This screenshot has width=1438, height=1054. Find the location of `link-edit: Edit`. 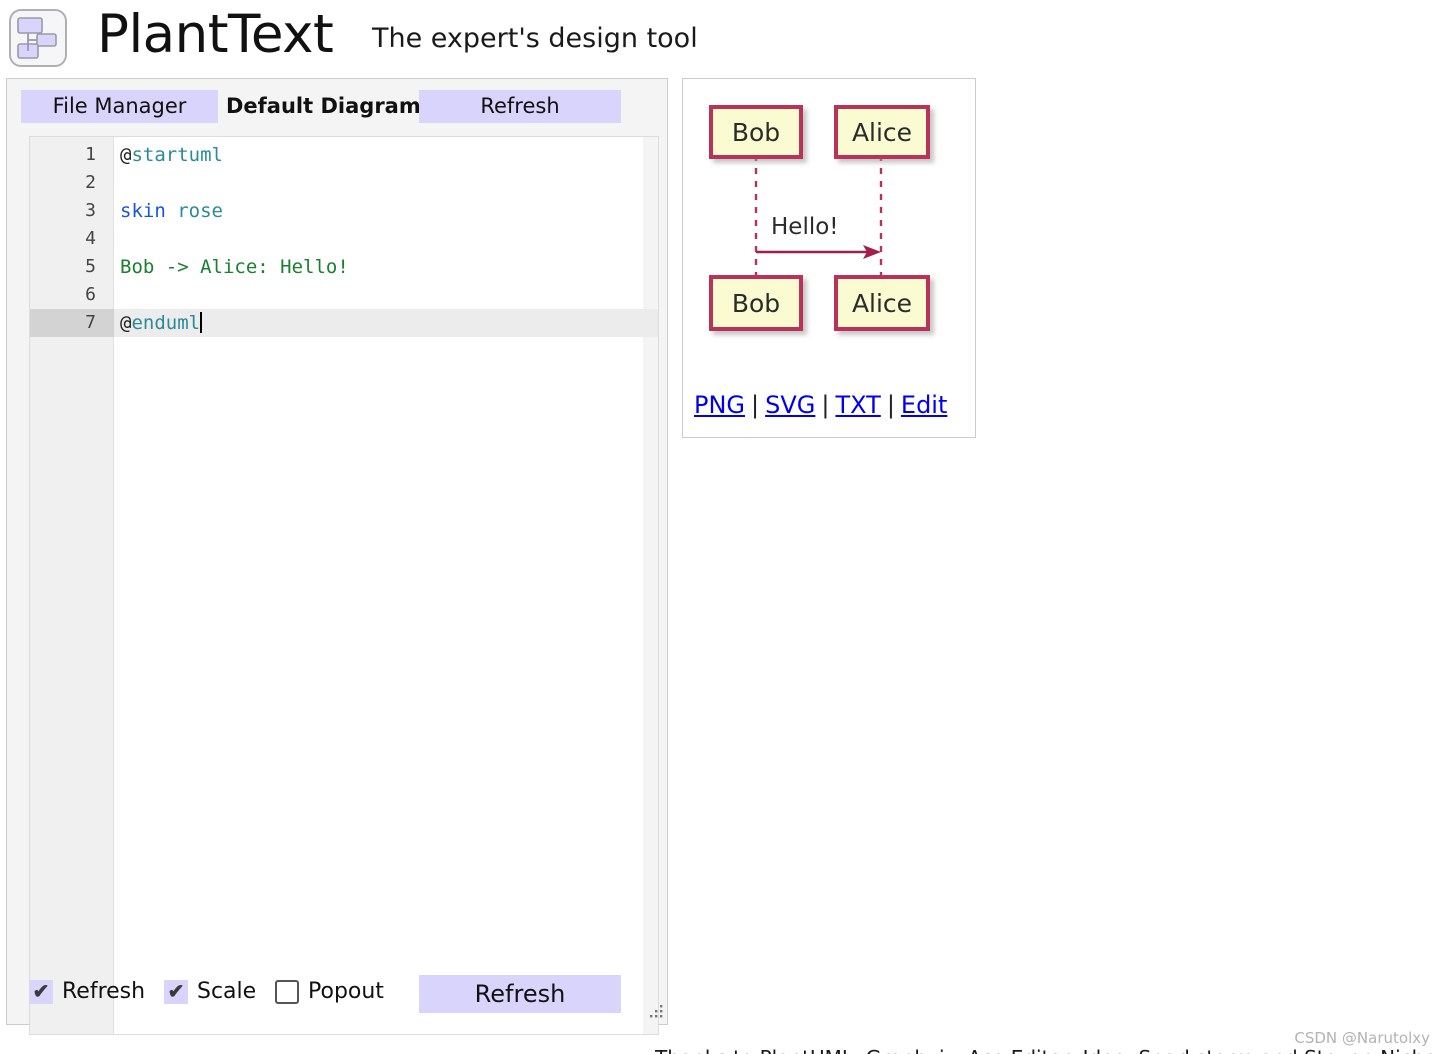

link-edit: Edit is located at coordinates (924, 405).